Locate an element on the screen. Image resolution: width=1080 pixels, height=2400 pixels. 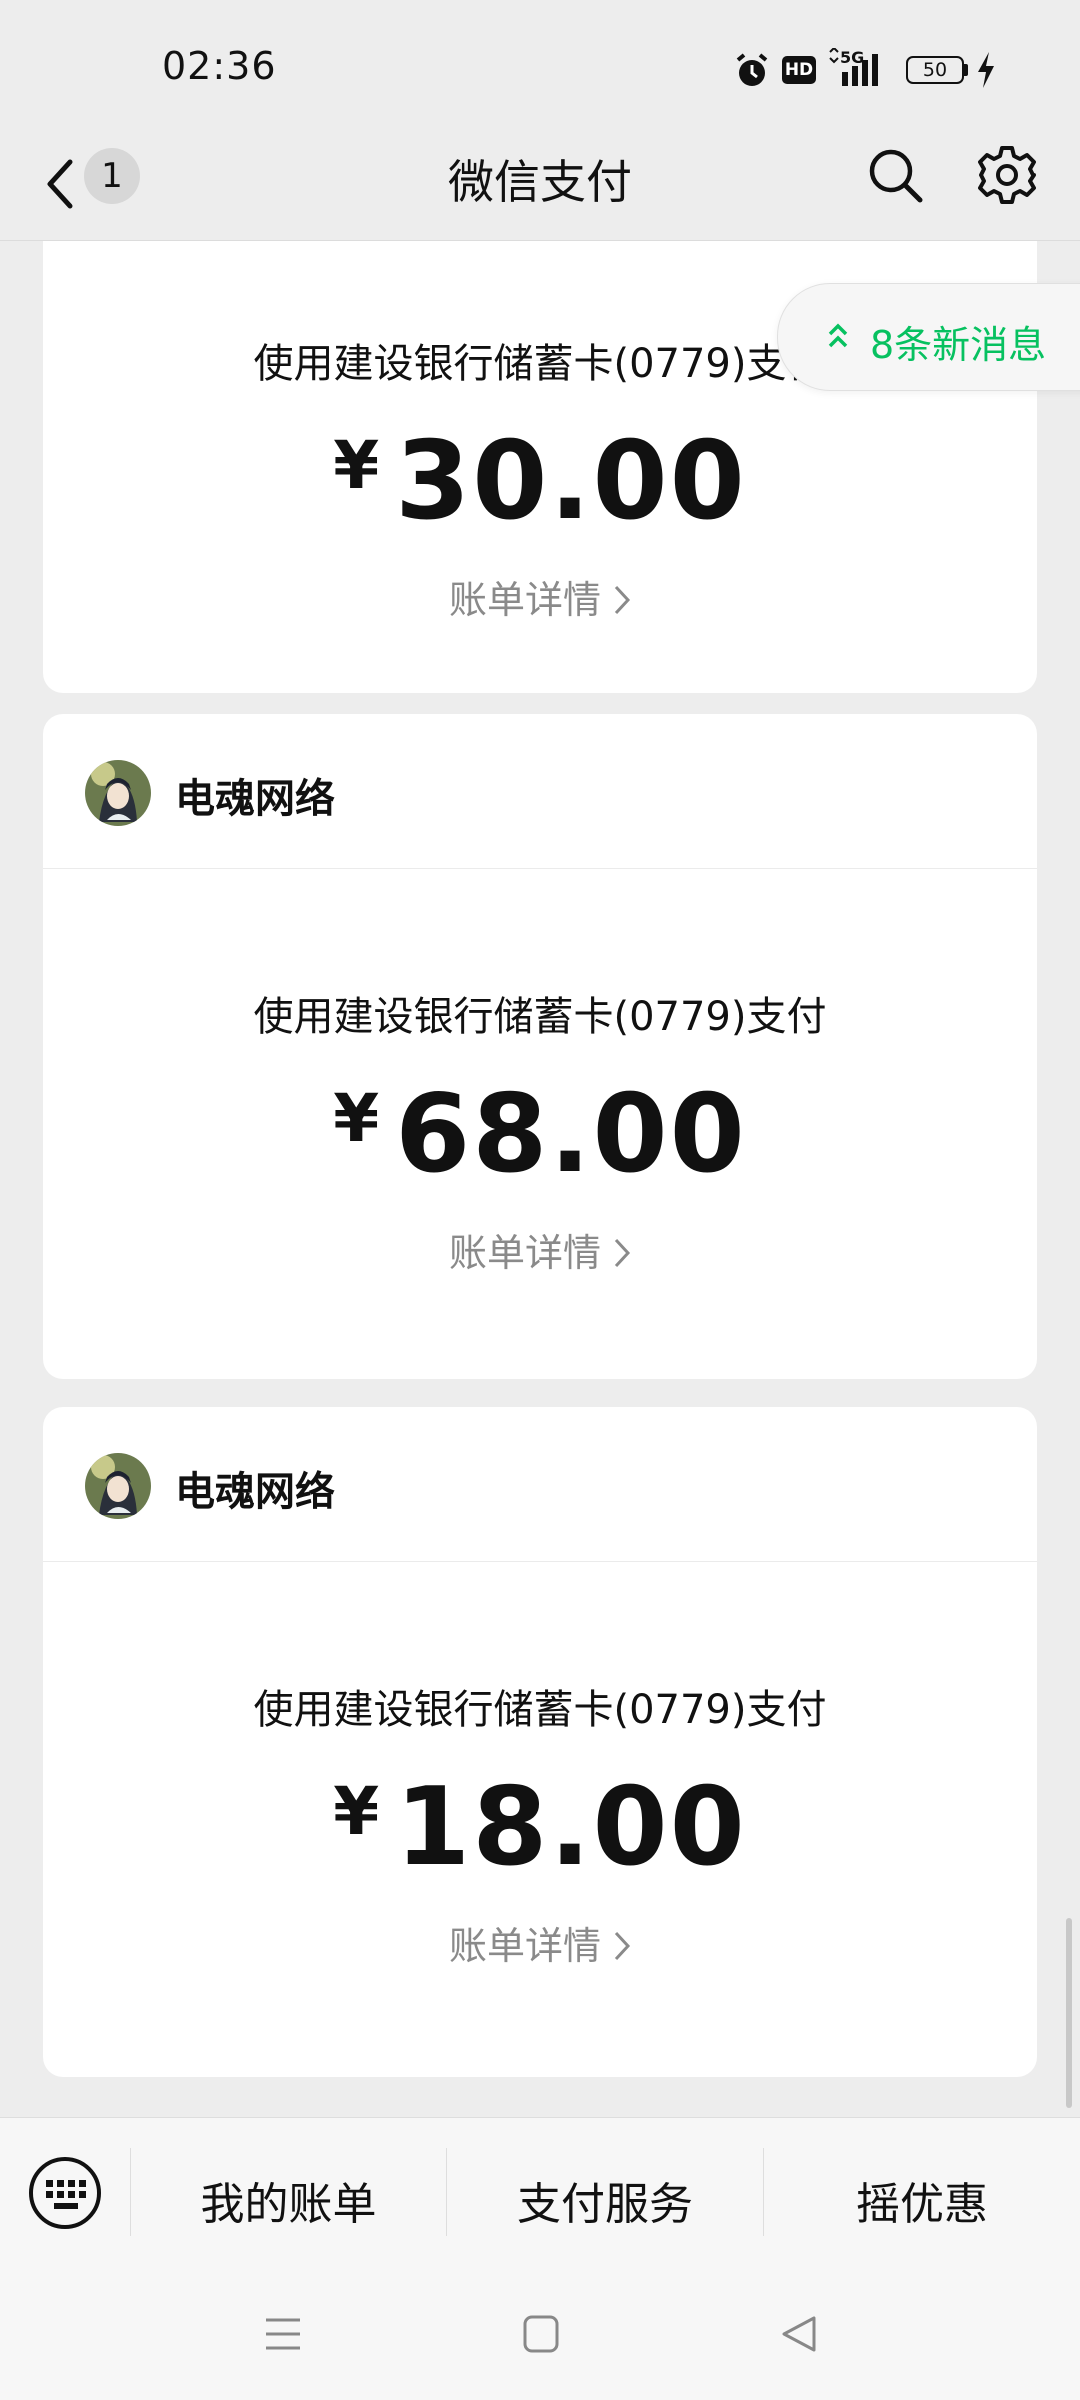
battery-tip is located at coordinates (966, 70).